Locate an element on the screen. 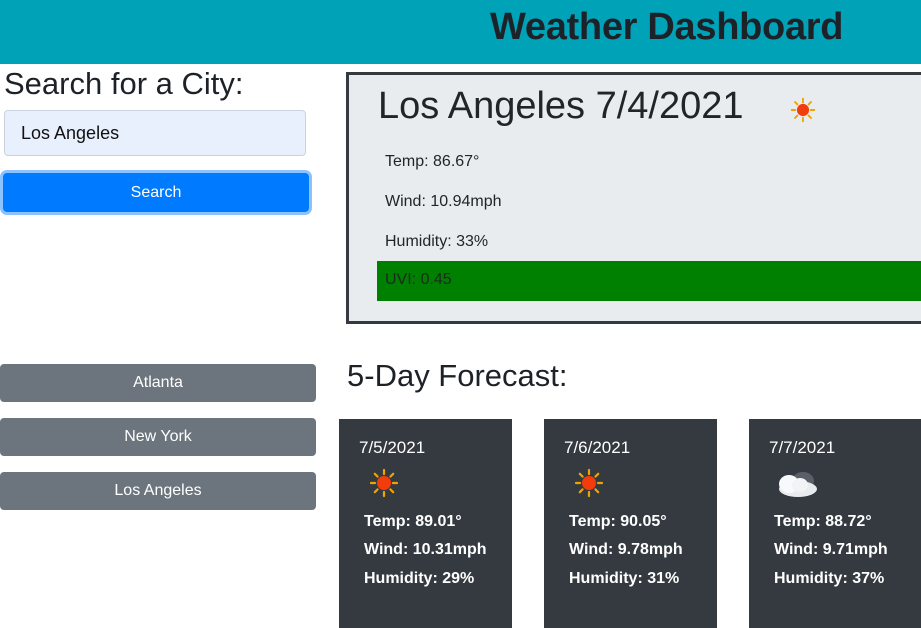 The width and height of the screenshot is (921, 628). forecast-wind: Wind: 9.71mph is located at coordinates (831, 549).